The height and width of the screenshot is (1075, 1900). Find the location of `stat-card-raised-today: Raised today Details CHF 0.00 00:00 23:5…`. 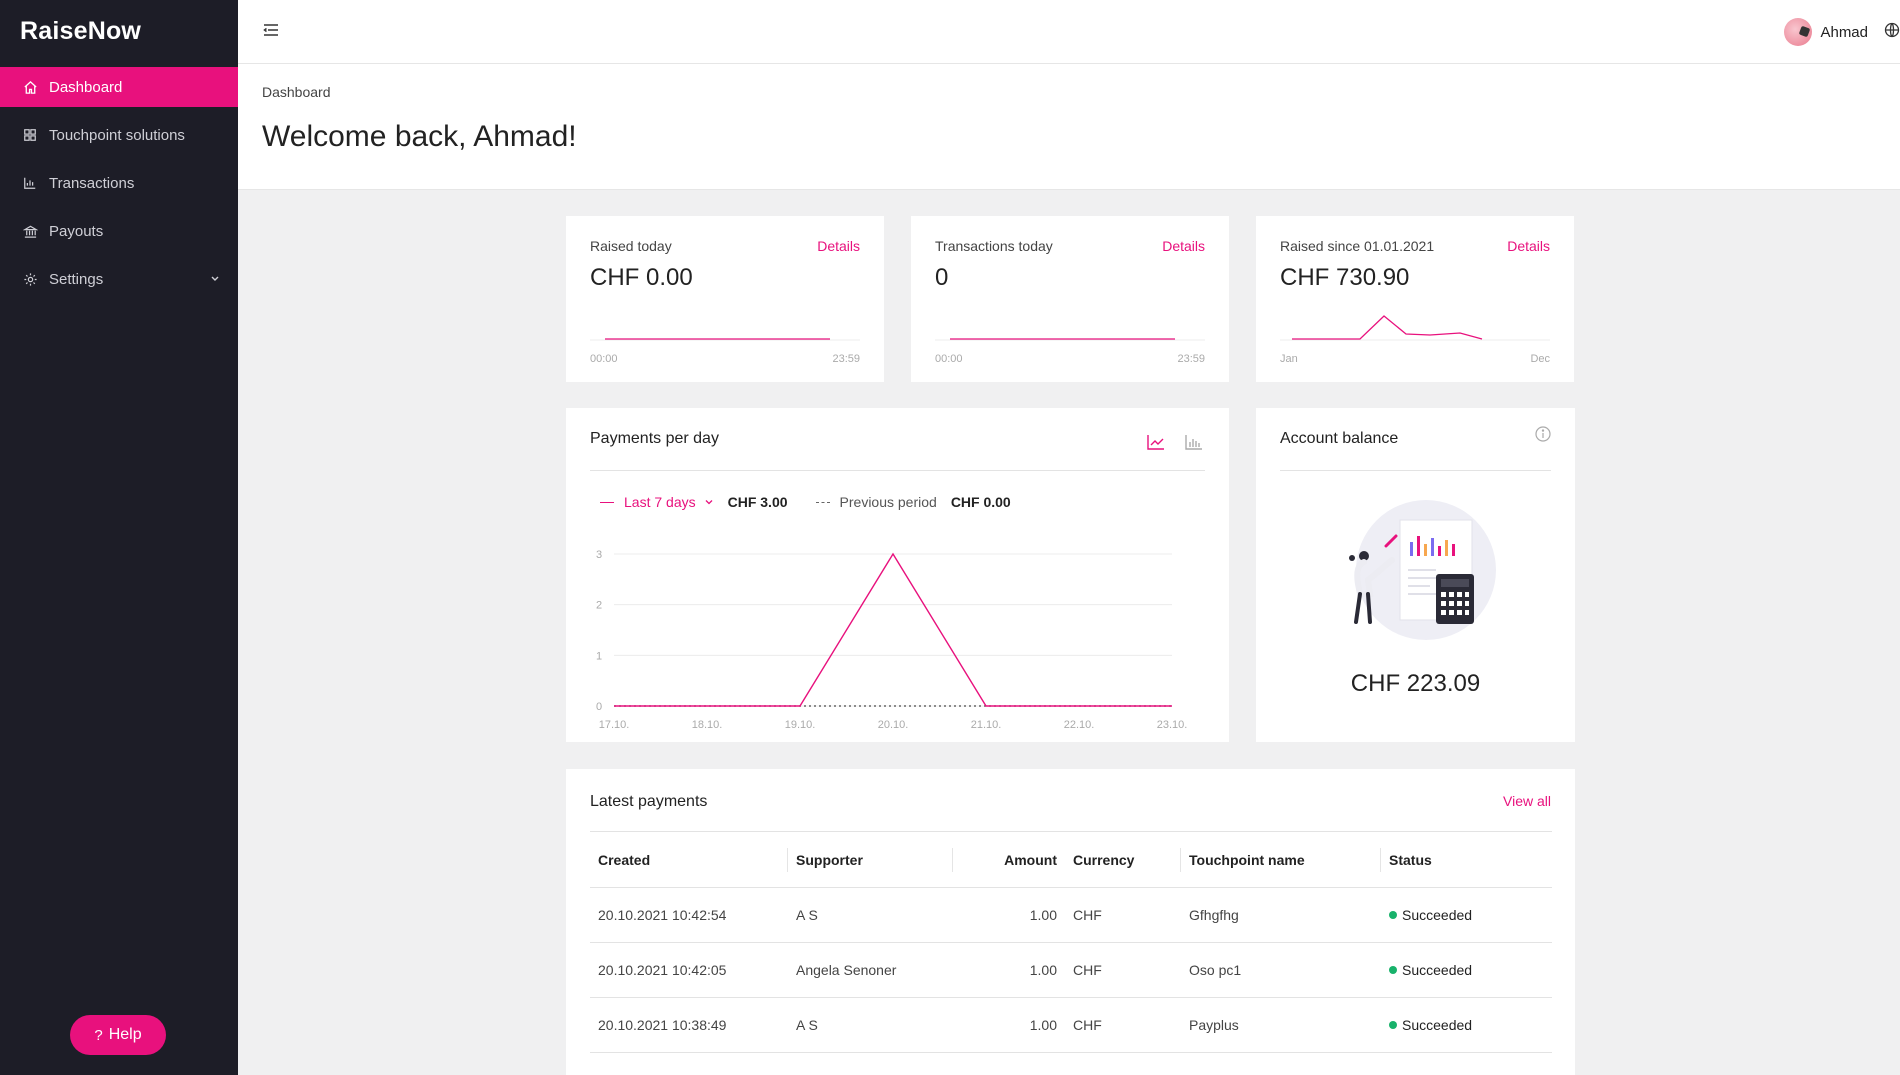

stat-card-raised-today: Raised today Details CHF 0.00 00:00 23:5… is located at coordinates (725, 299).